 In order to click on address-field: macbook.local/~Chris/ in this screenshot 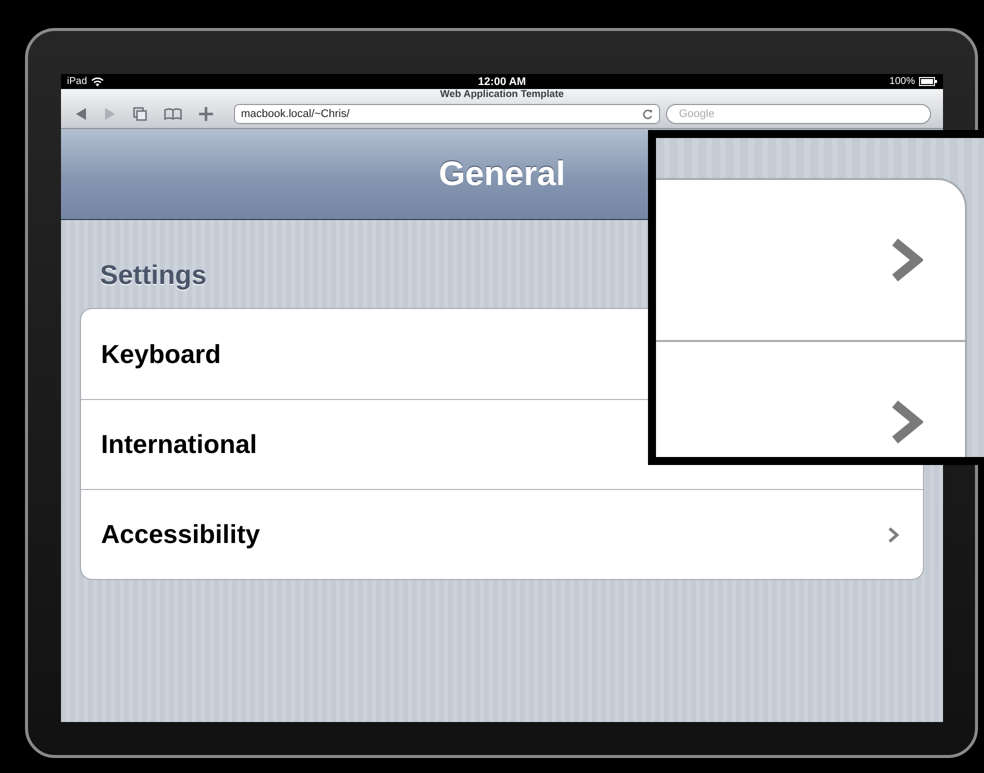, I will do `click(447, 114)`.